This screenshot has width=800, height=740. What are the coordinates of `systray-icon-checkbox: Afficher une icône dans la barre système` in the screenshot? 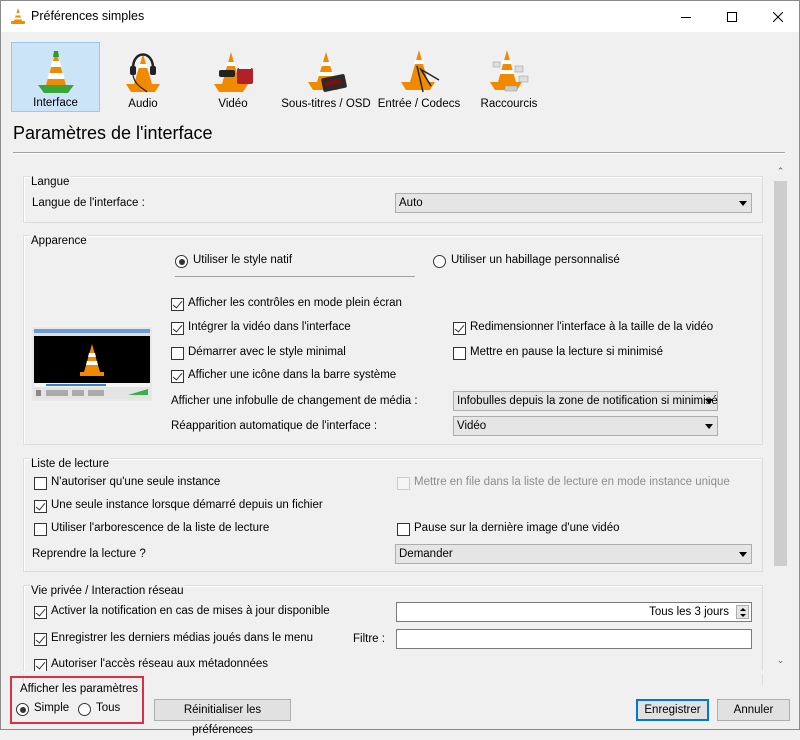 It's located at (301, 377).